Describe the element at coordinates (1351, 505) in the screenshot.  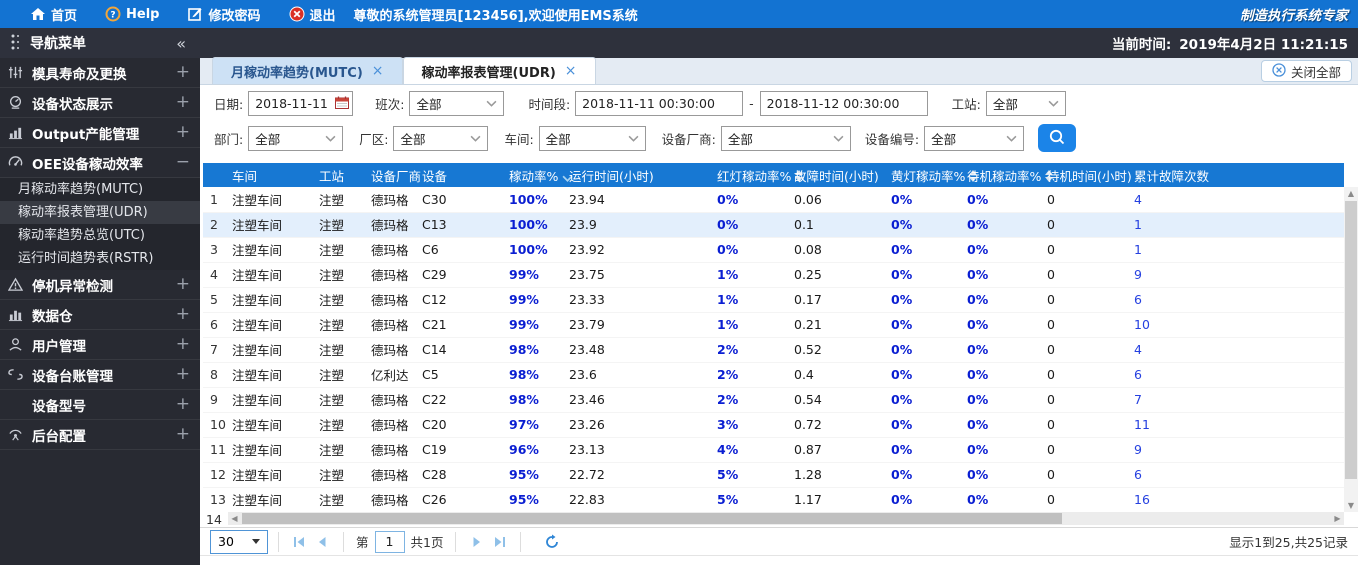
I see `scroll-down-arrow-icon: ▼` at that location.